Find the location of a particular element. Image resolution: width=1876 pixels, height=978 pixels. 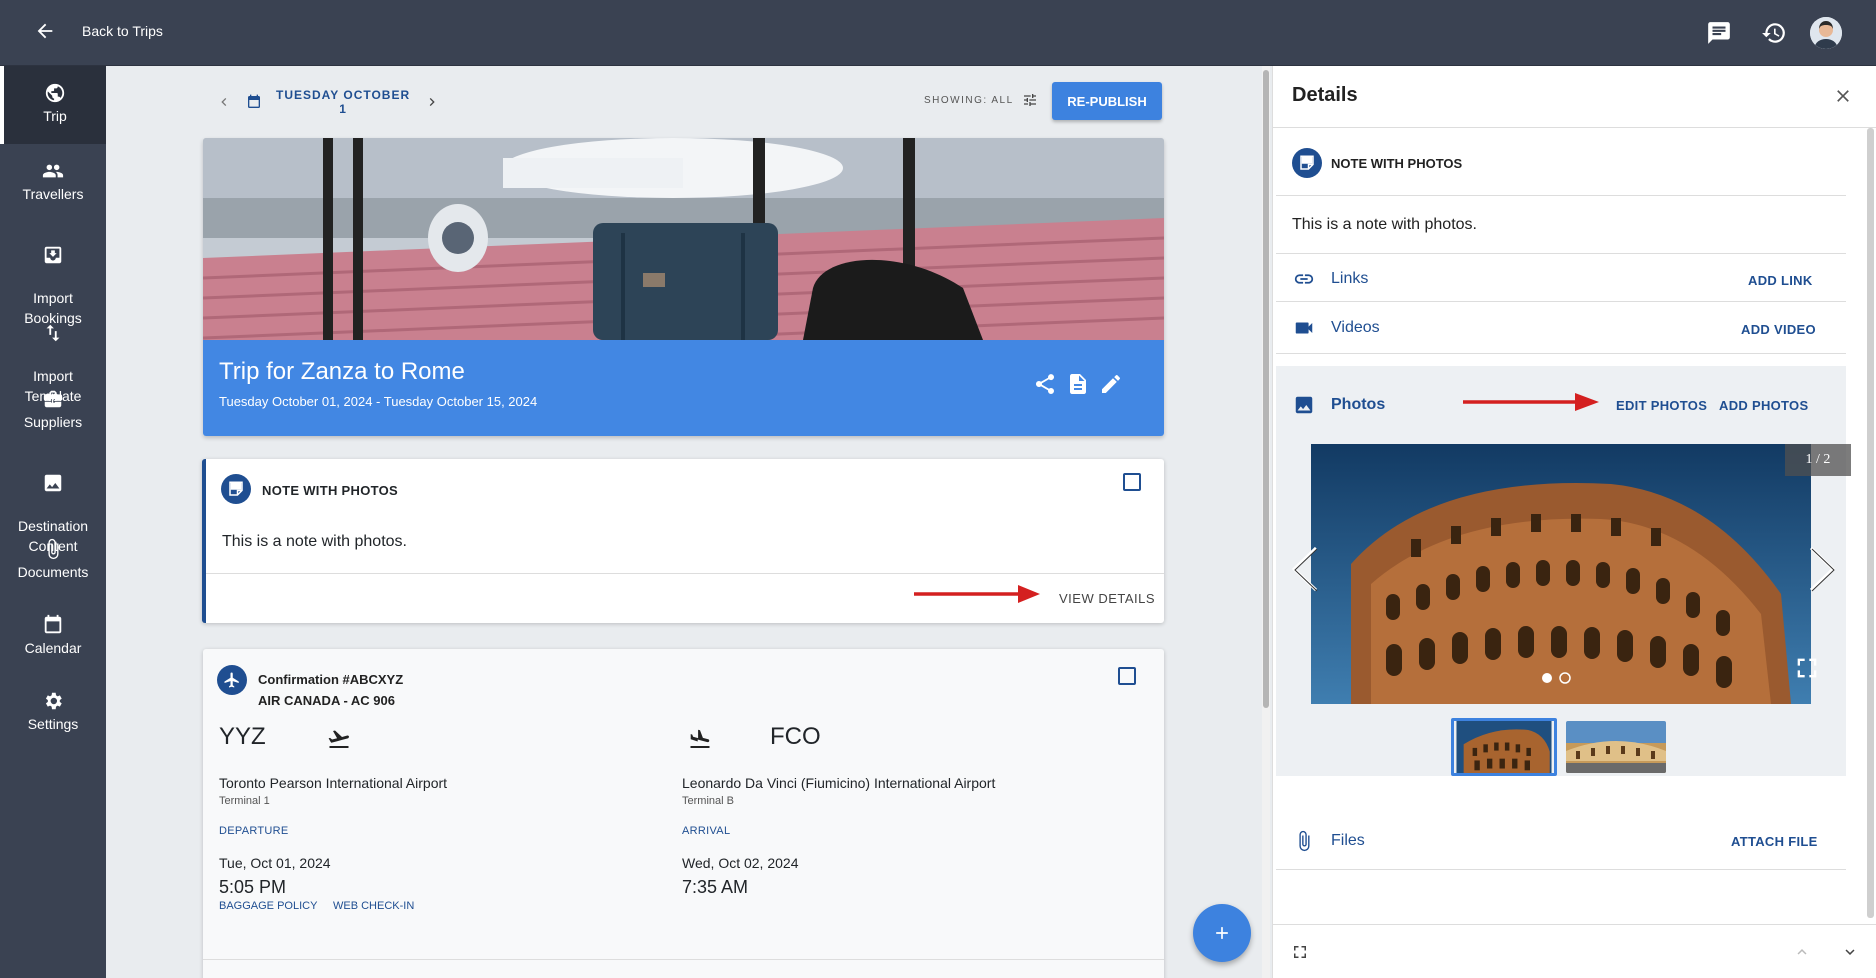

edit-icon is located at coordinates (1111, 384).